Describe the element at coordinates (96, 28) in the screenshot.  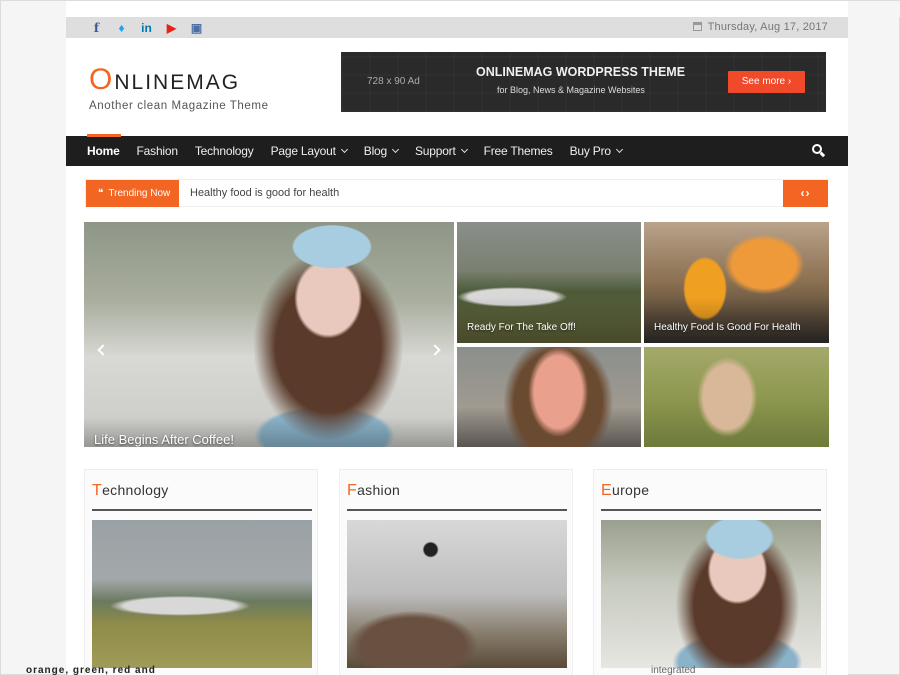
I see `facebook-icon: f` at that location.